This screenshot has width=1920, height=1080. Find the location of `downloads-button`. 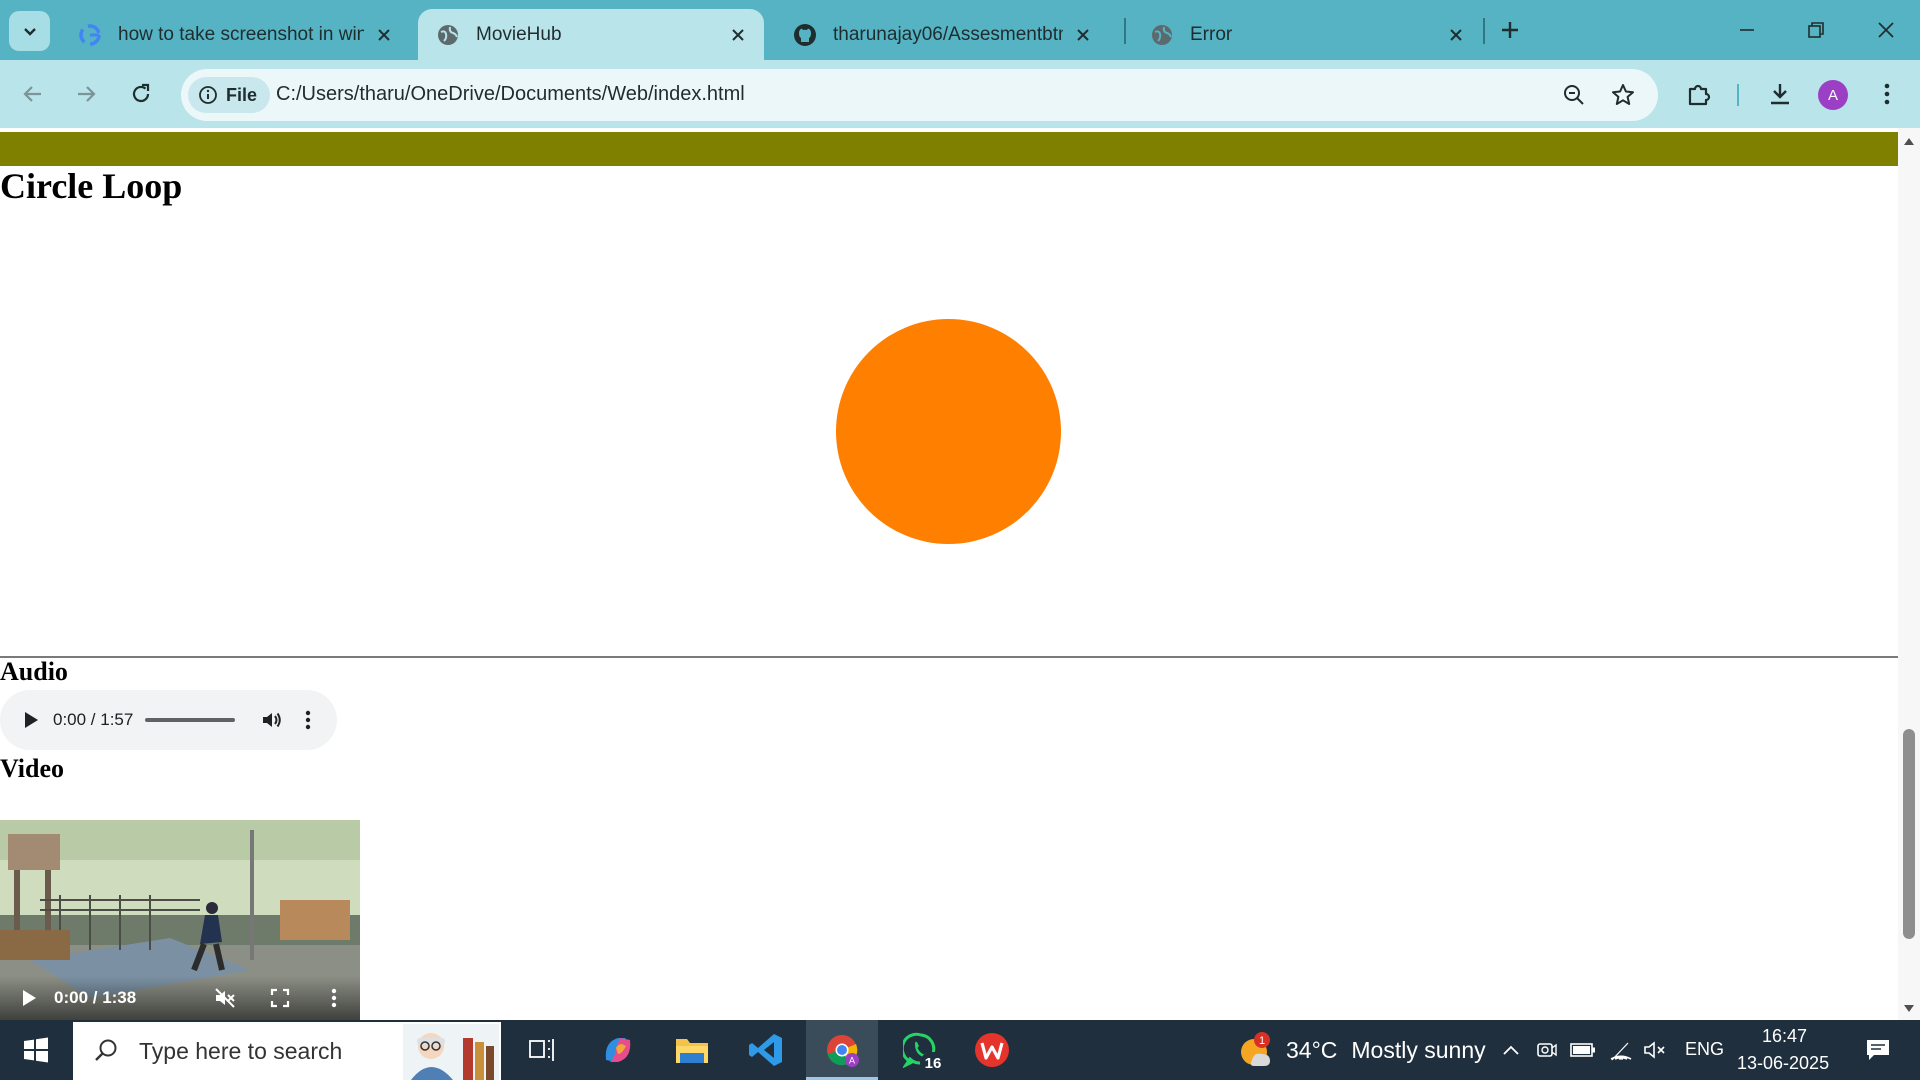

downloads-button is located at coordinates (1780, 94).